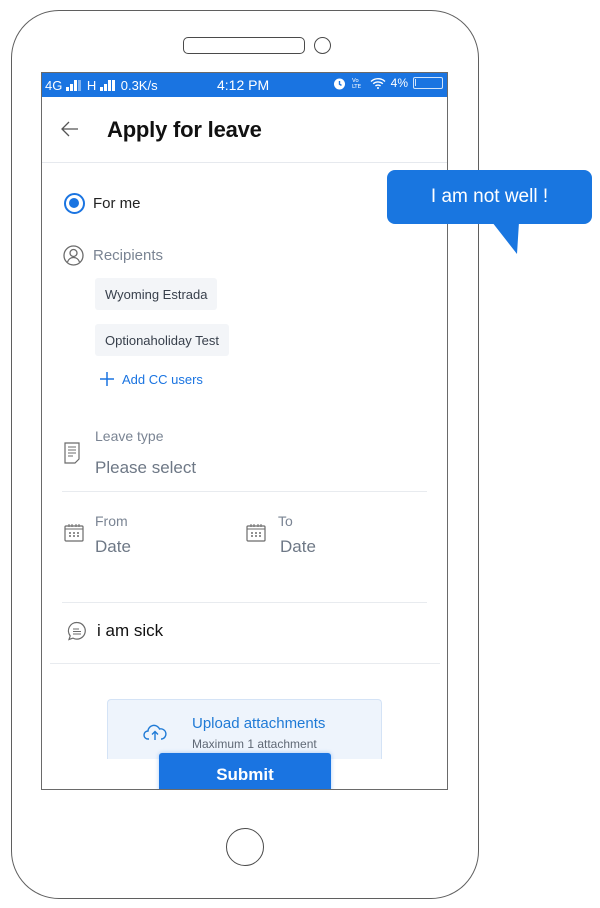 The height and width of the screenshot is (908, 600). What do you see at coordinates (74, 203) in the screenshot?
I see `radio-selected-icon` at bounding box center [74, 203].